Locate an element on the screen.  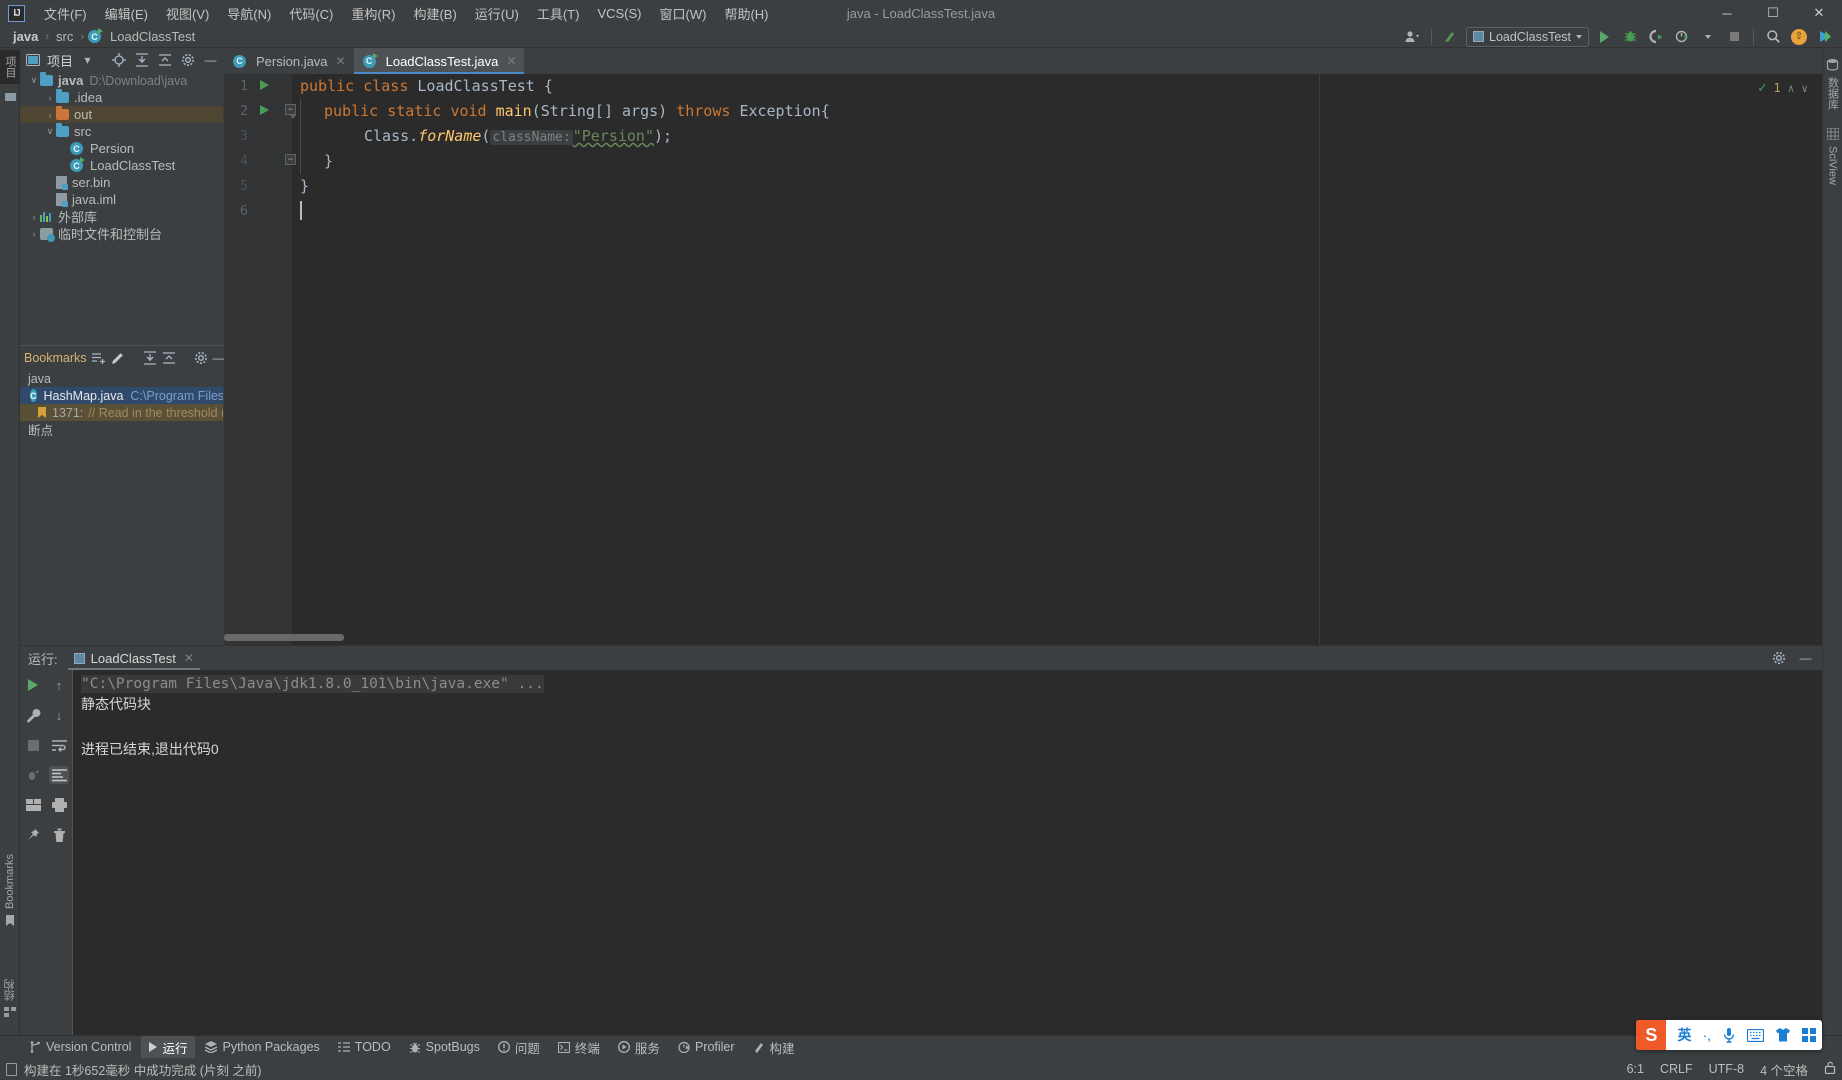
ime-punctuation-mode: ·, is located at coordinates (1706, 1035).